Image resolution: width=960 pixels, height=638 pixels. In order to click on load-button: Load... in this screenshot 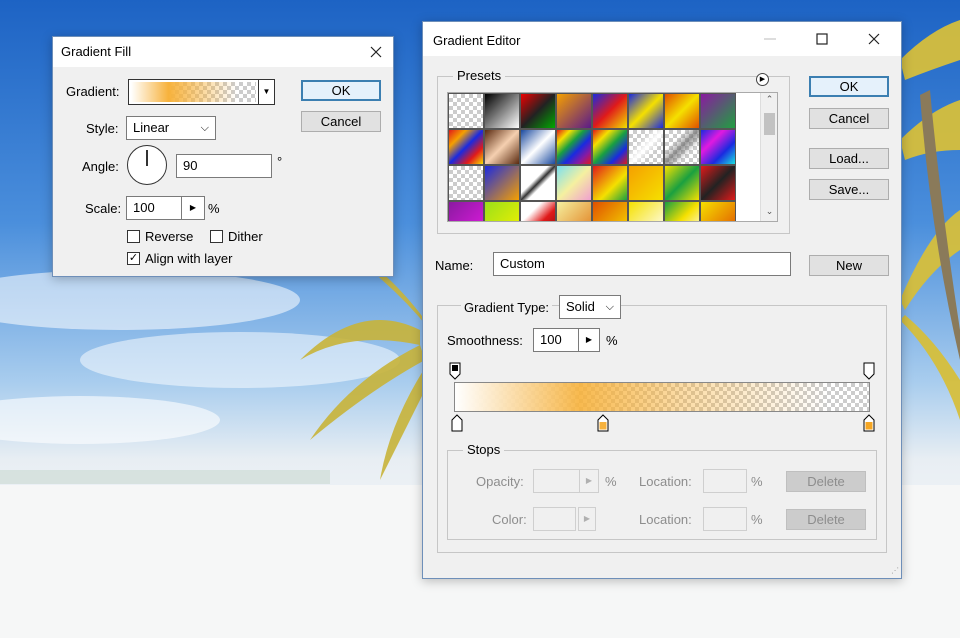, I will do `click(849, 158)`.